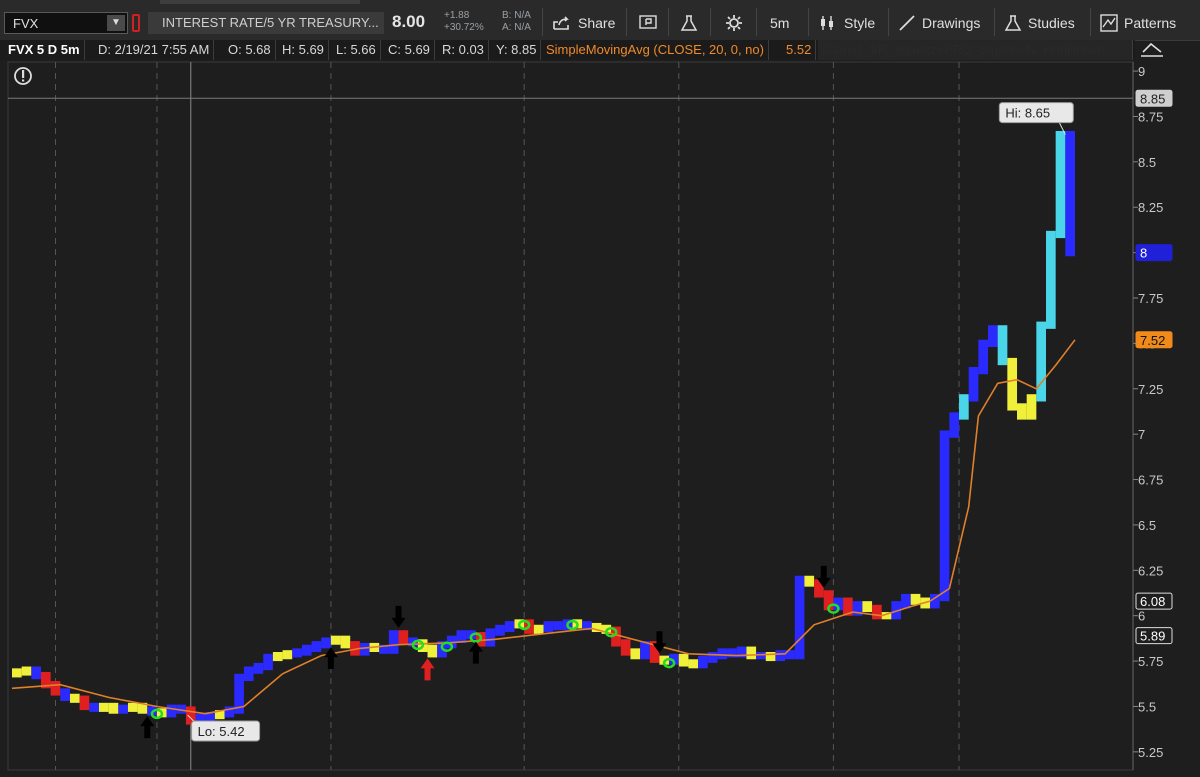 The width and height of the screenshot is (1200, 777). I want to click on y-tick-label: 6.75, so click(1150, 480).